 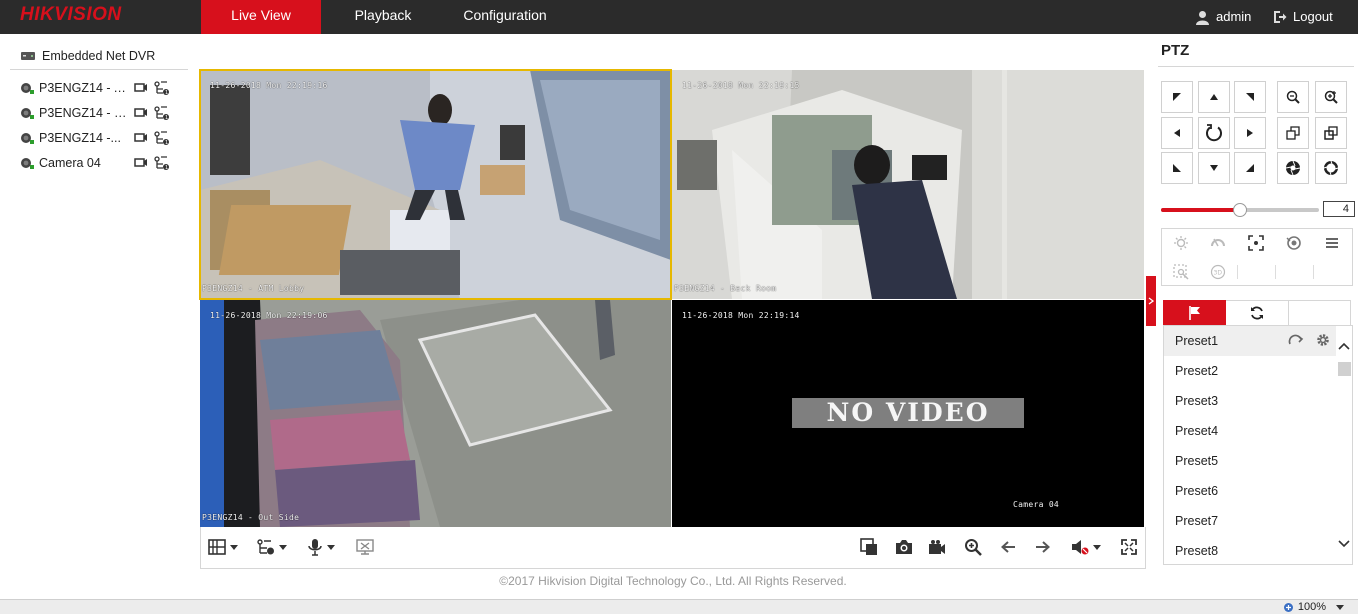 I want to click on preset-item: Preset5, so click(x=1250, y=461).